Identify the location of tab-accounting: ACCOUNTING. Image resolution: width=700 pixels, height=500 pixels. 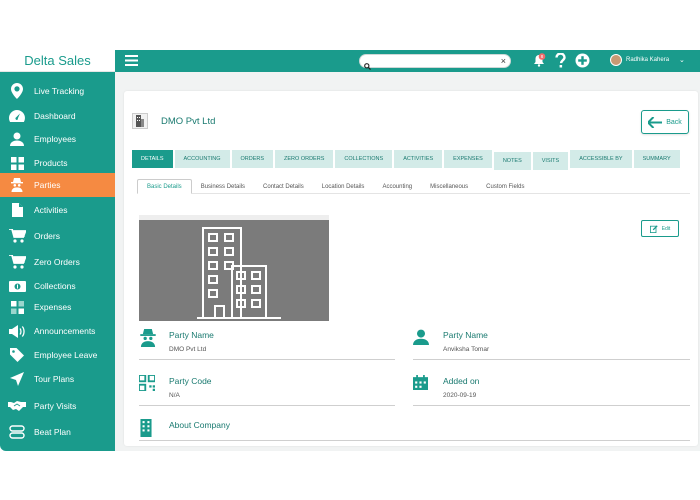
(202, 159).